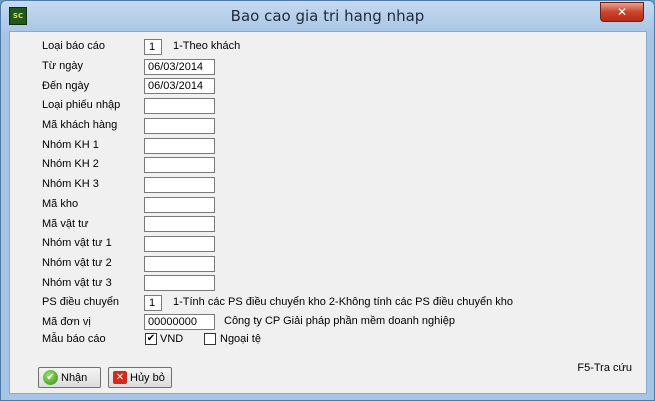 Image resolution: width=655 pixels, height=401 pixels. What do you see at coordinates (207, 46) in the screenshot?
I see `loai-bao-cao-note: 1-Theo khách` at bounding box center [207, 46].